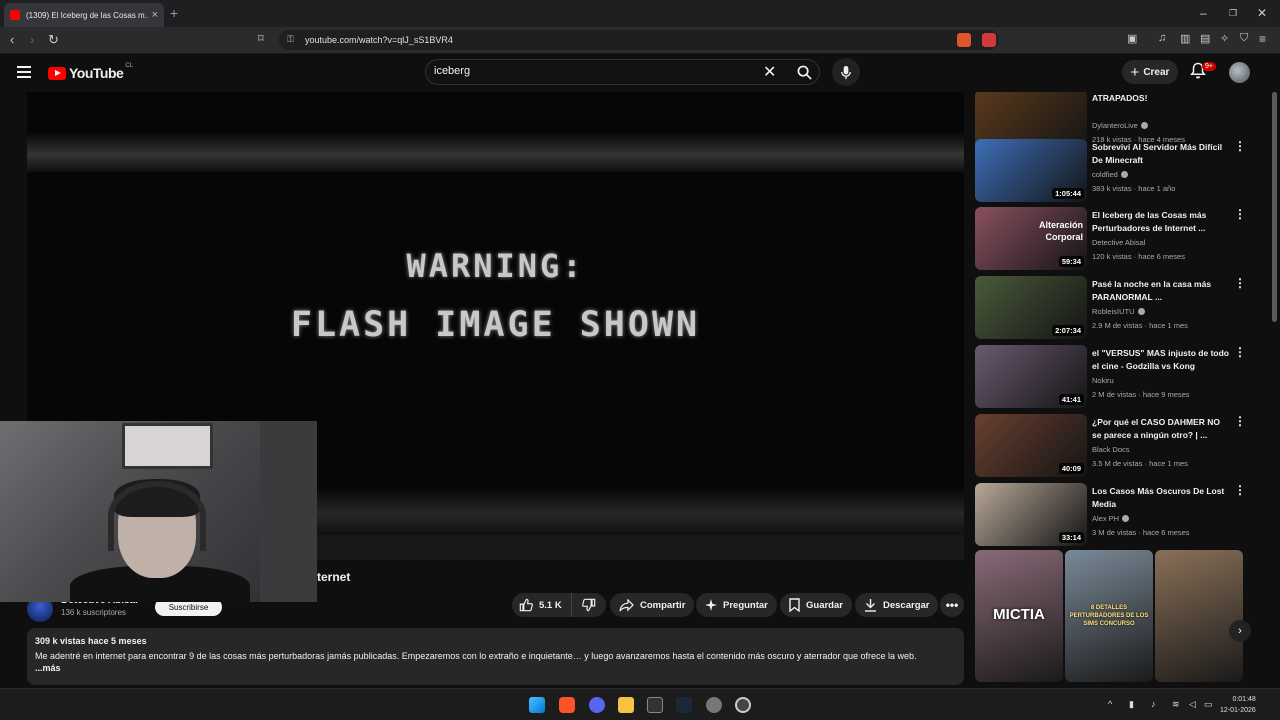  Describe the element at coordinates (626, 705) in the screenshot. I see `file-explorer-icon` at that location.